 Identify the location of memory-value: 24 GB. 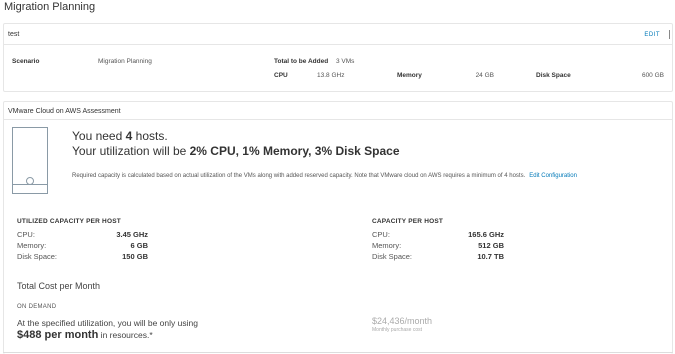
(484, 75).